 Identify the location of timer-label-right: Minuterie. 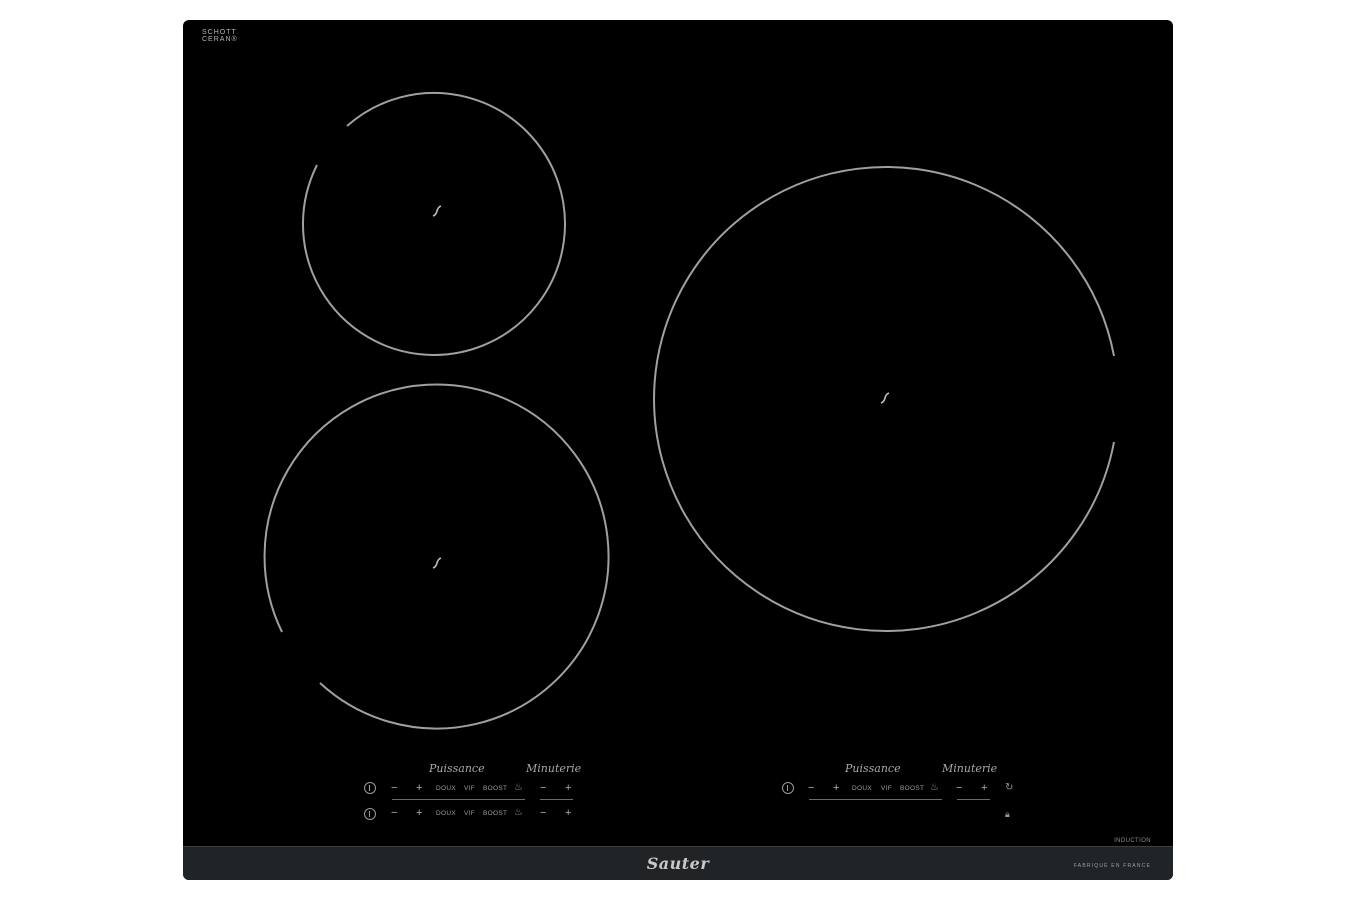
(970, 768).